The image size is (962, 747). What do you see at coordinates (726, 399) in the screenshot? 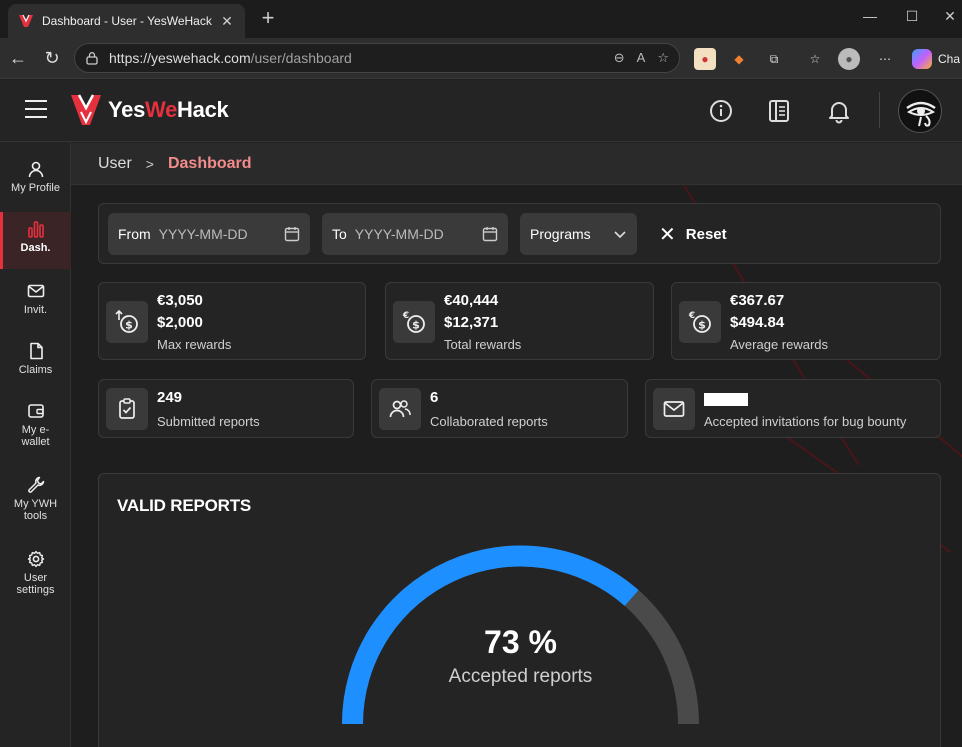
I see `redacted-invitations-count` at bounding box center [726, 399].